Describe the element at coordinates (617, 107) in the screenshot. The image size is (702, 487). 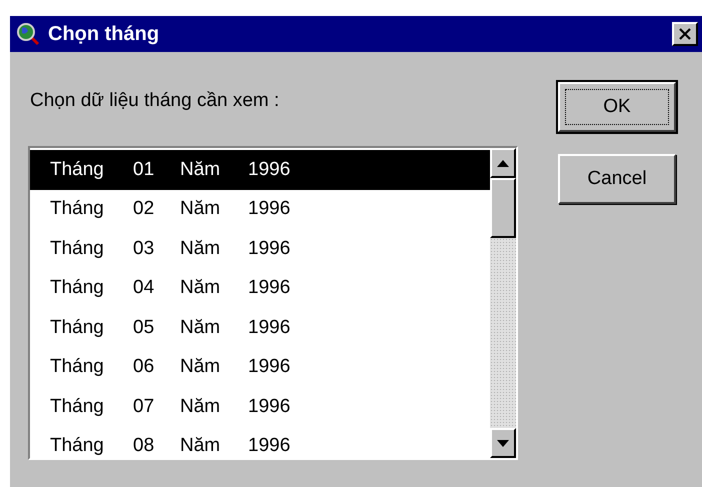
I see `ok-button: OK` at that location.